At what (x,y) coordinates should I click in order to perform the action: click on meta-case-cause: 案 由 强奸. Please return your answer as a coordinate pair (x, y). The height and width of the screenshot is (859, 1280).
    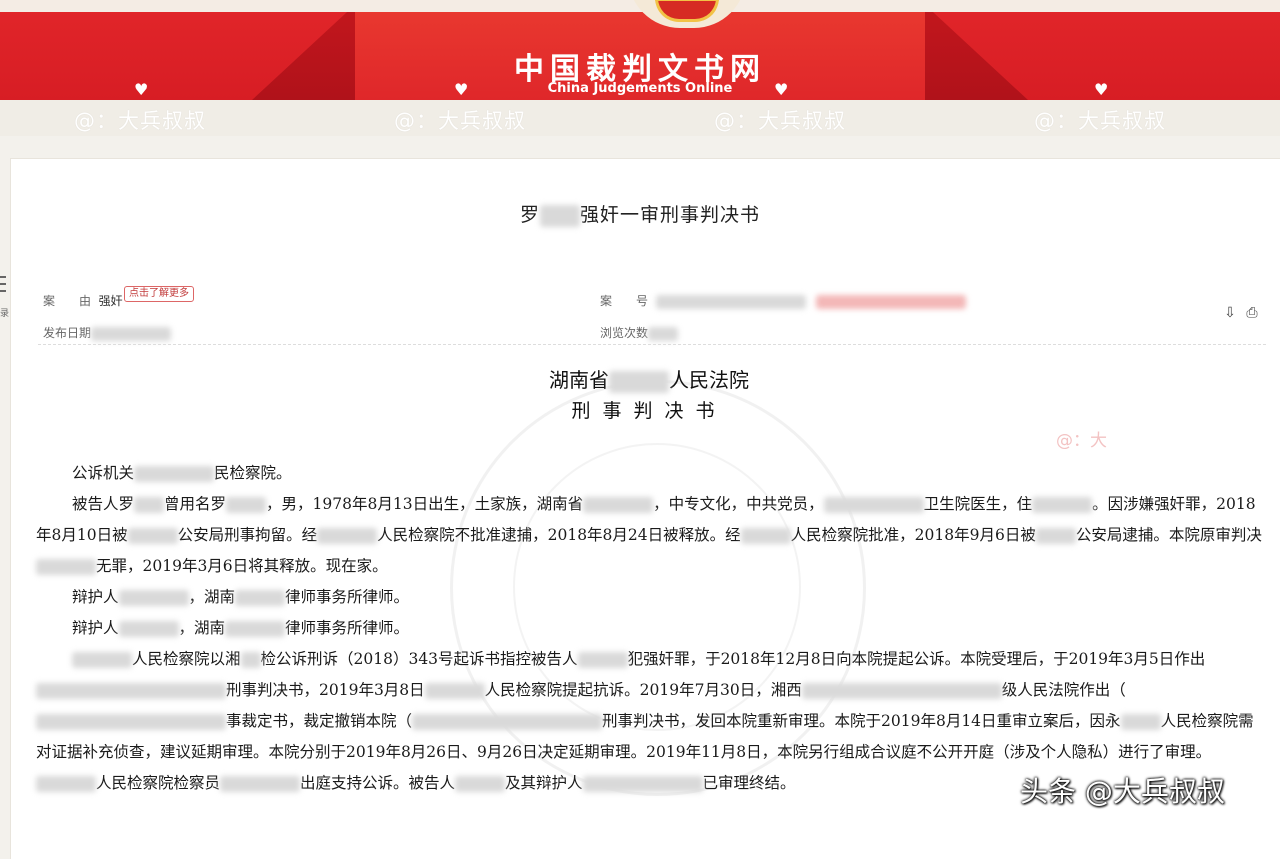
    Looking at the image, I should click on (83, 301).